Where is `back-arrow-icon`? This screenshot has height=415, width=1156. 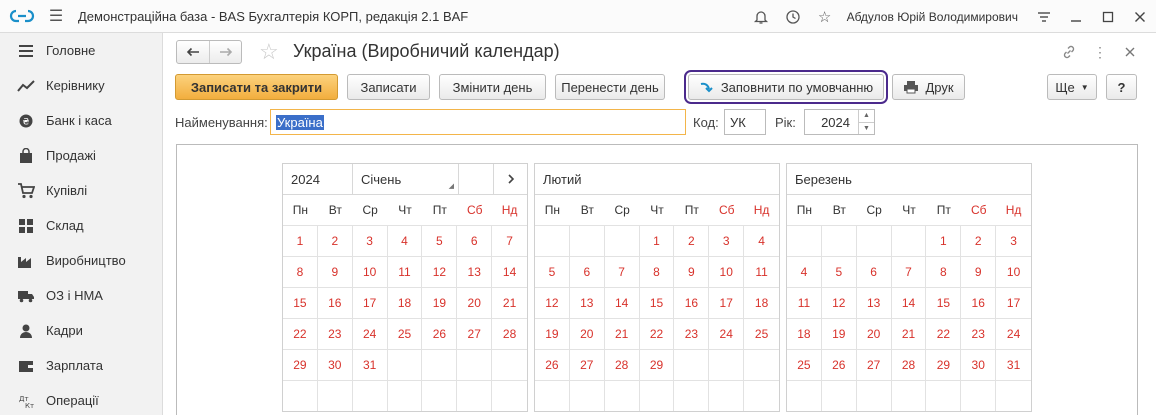 back-arrow-icon is located at coordinates (193, 52).